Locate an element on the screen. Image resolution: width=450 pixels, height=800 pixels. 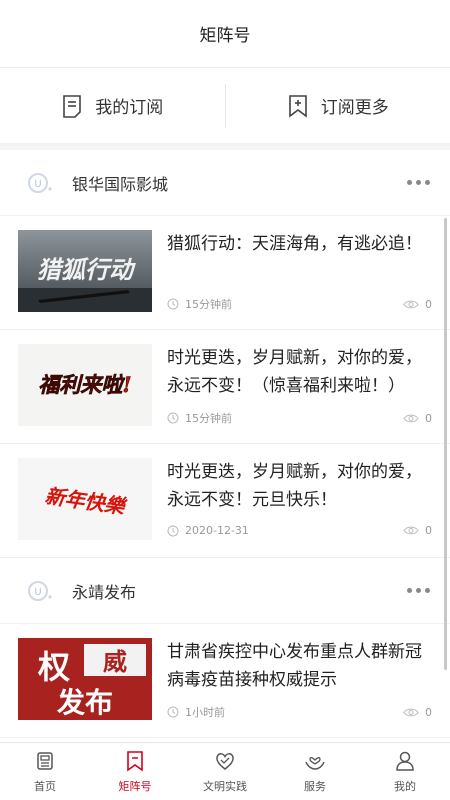
article-thumbnail: 新年快樂 is located at coordinates (85, 499).